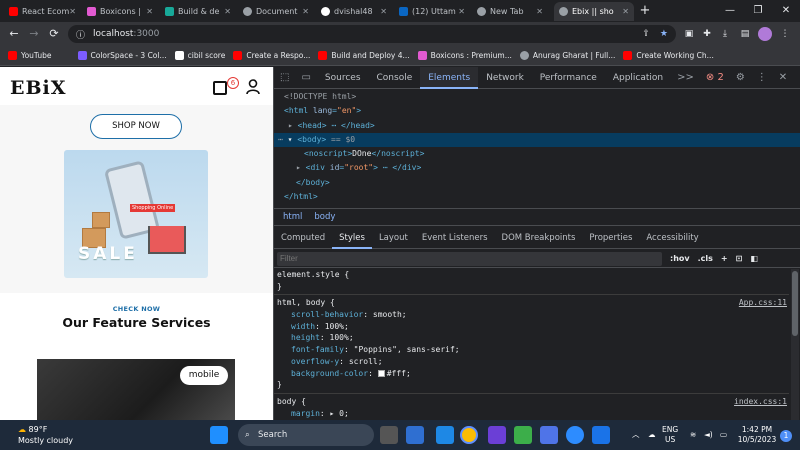  Describe the element at coordinates (636, 435) in the screenshot. I see `tray-chevron-icon: ︿` at that location.